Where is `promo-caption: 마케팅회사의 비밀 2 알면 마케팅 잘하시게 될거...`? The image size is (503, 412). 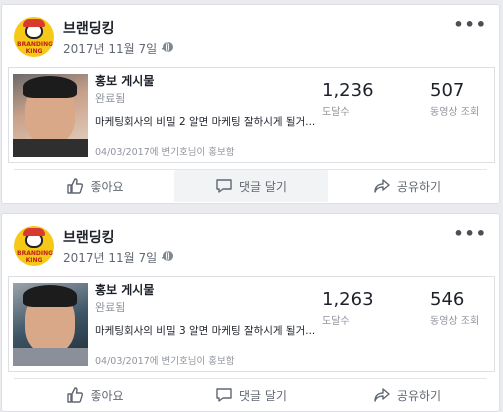
promo-caption: 마케팅회사의 비밀 2 알면 마케팅 잘하시게 될거... is located at coordinates (205, 122).